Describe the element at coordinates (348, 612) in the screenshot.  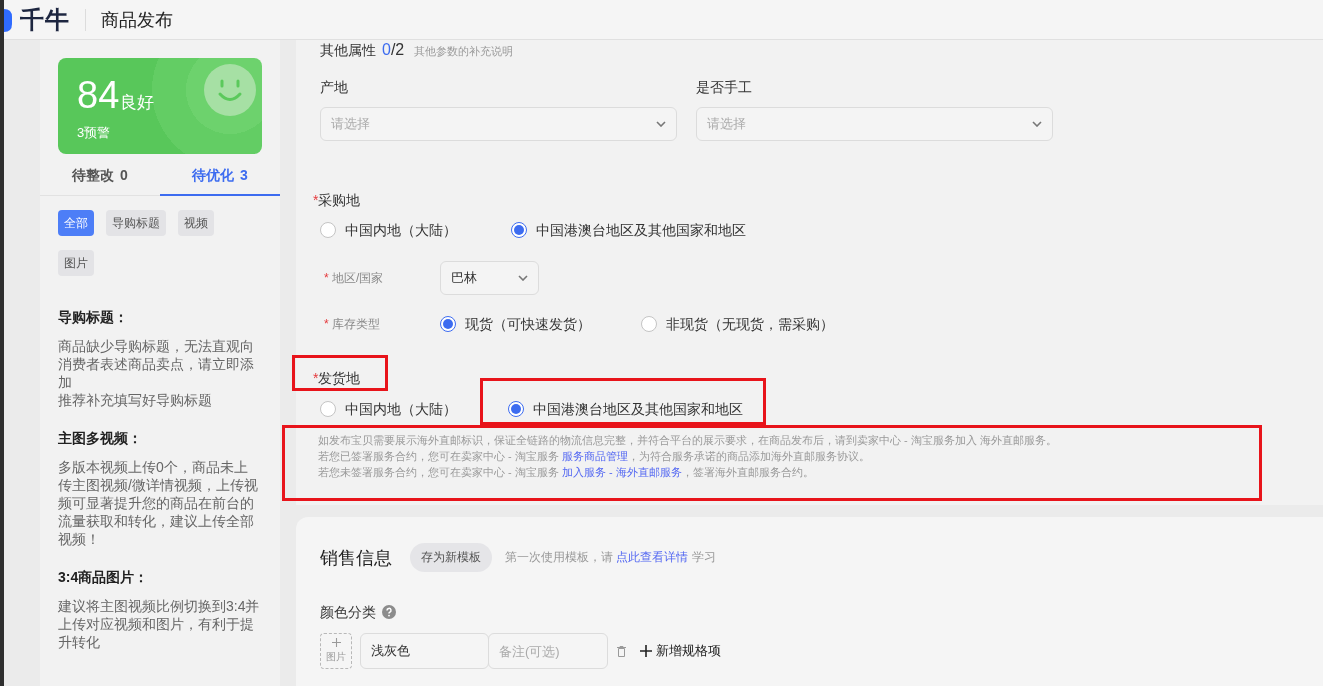
I see `field-label: 颜色分类` at that location.